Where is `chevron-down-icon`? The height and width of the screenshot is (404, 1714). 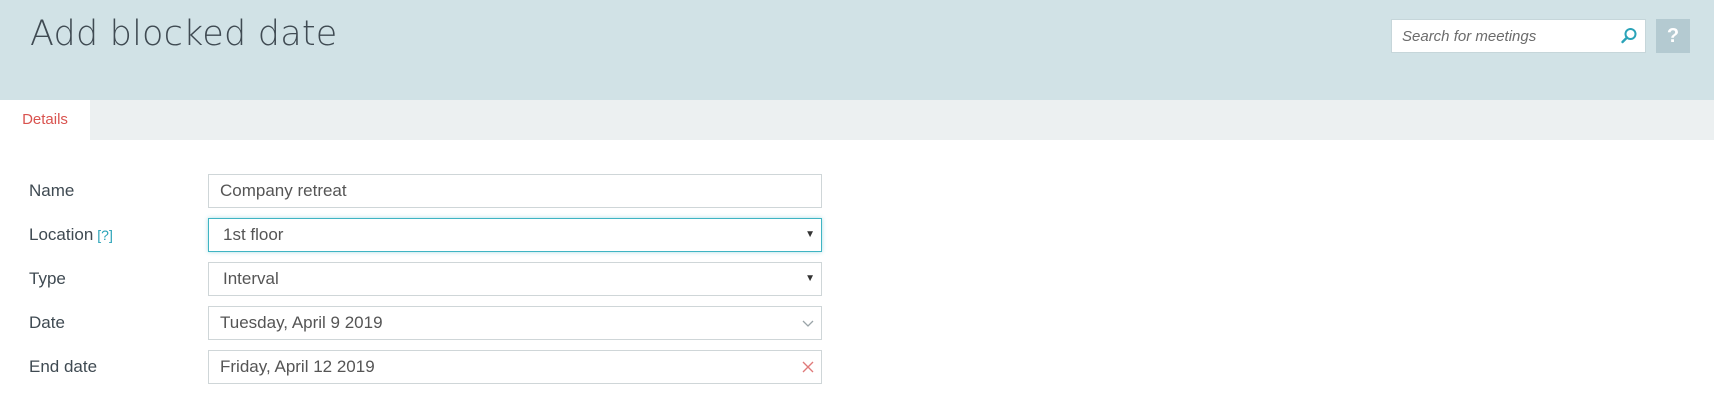 chevron-down-icon is located at coordinates (808, 323).